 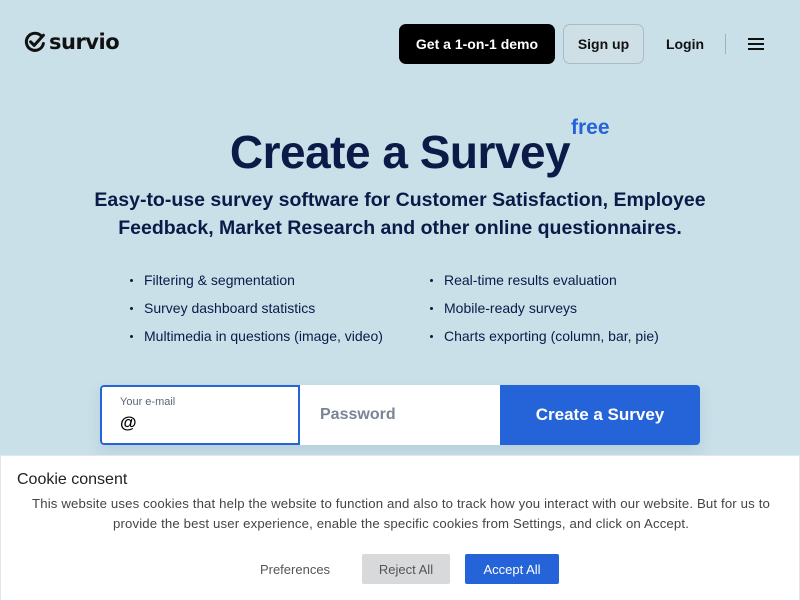 I want to click on accept-all-button: Accept All, so click(x=512, y=569).